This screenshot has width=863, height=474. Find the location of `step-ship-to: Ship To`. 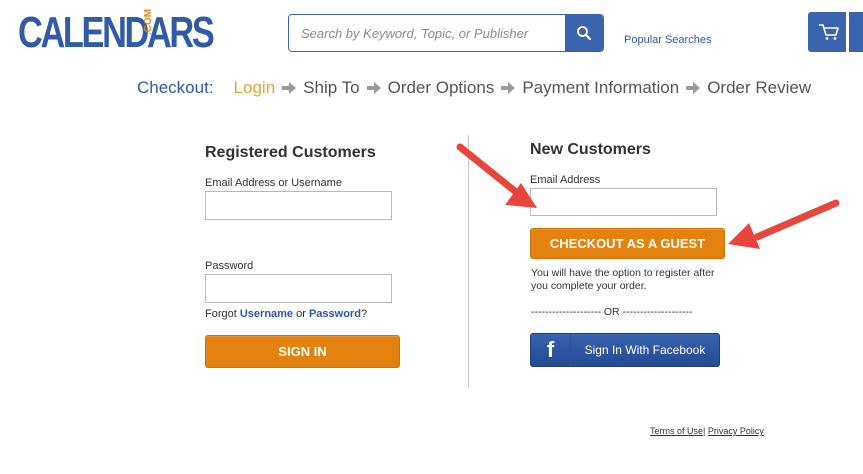

step-ship-to: Ship To is located at coordinates (331, 87).